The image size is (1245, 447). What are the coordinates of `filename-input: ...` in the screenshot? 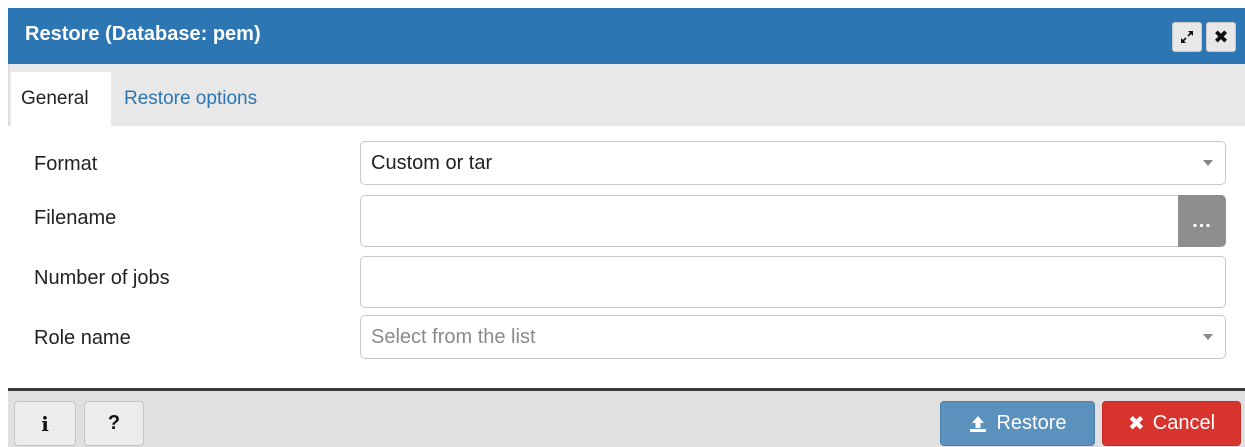 It's located at (793, 221).